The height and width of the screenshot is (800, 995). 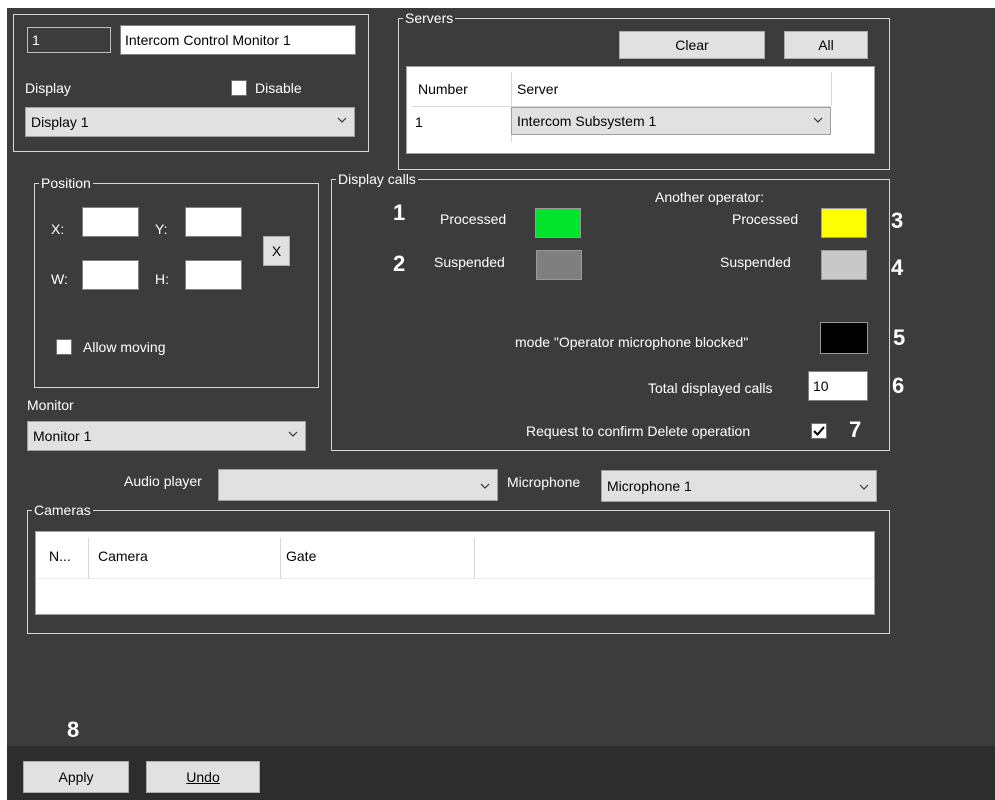 What do you see at coordinates (358, 485) in the screenshot?
I see `audio-player-select` at bounding box center [358, 485].